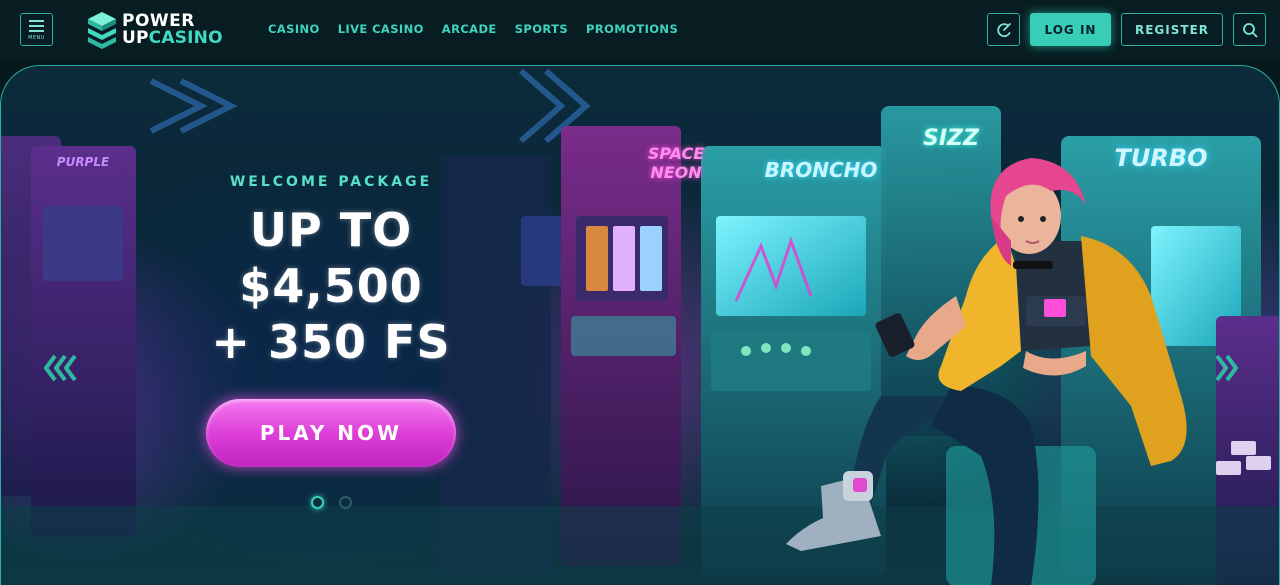  What do you see at coordinates (331, 342) in the screenshot?
I see `promo-title-line3: + 350 FS` at bounding box center [331, 342].